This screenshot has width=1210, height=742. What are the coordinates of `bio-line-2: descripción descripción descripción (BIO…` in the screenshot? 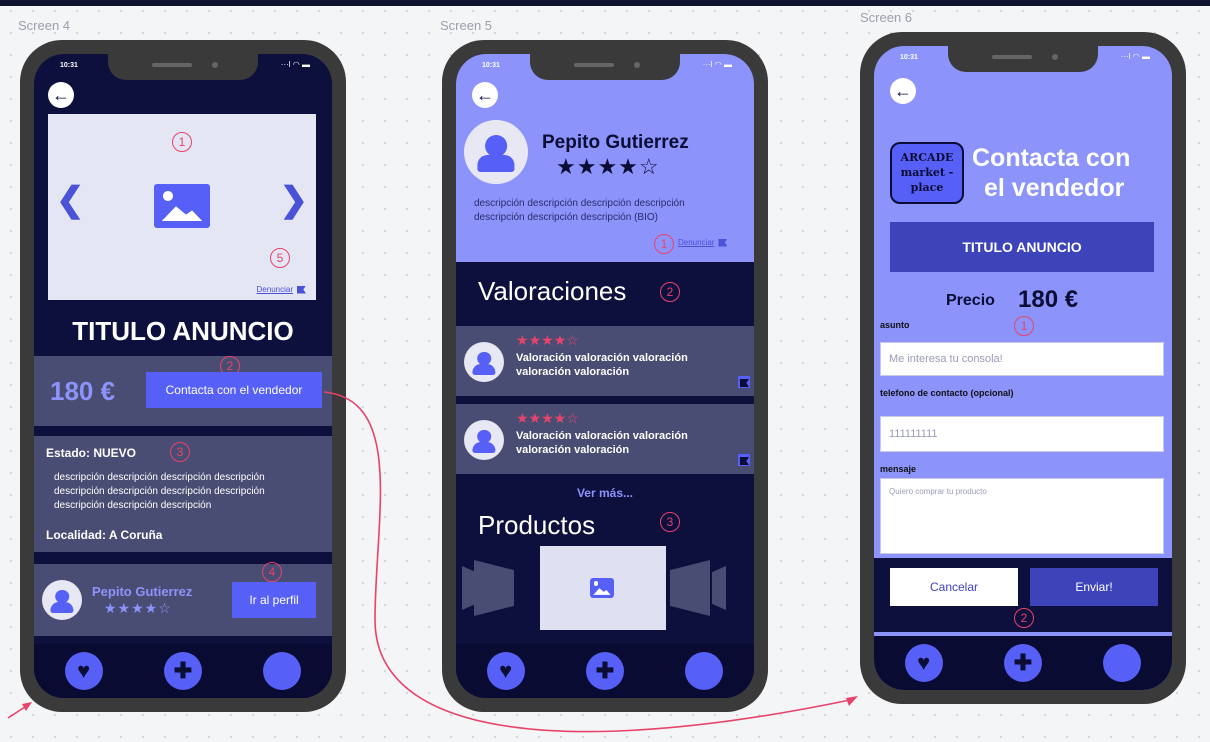 It's located at (566, 217).